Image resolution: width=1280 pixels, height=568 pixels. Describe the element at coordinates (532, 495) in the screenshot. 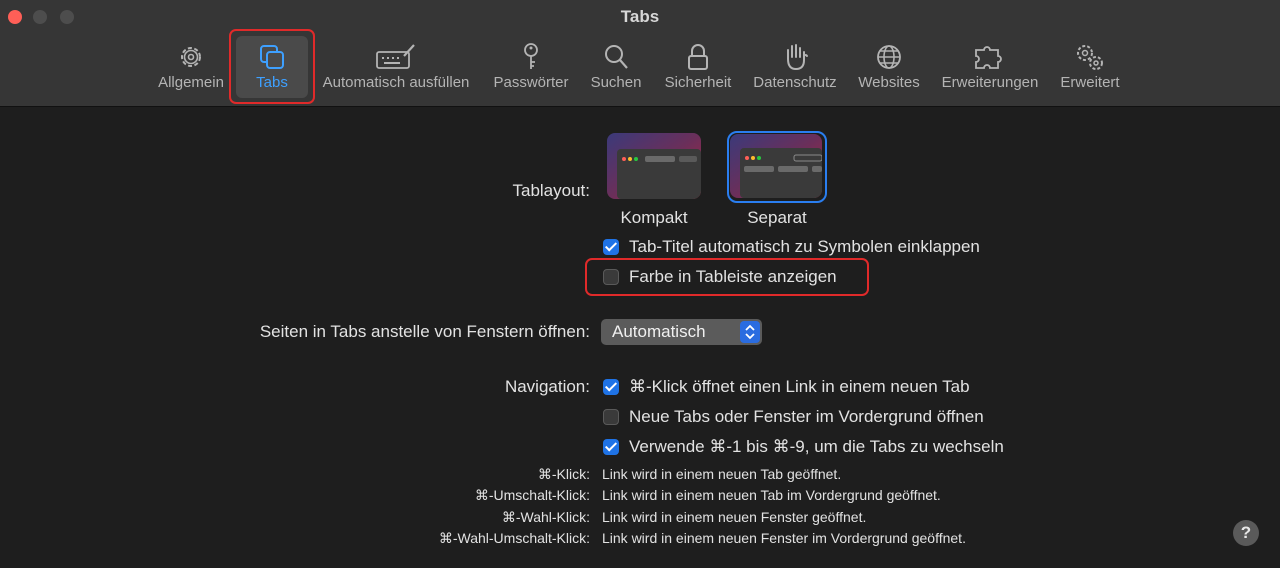

I see `shortcut-key: ⌘-Umschalt-Klick:` at that location.